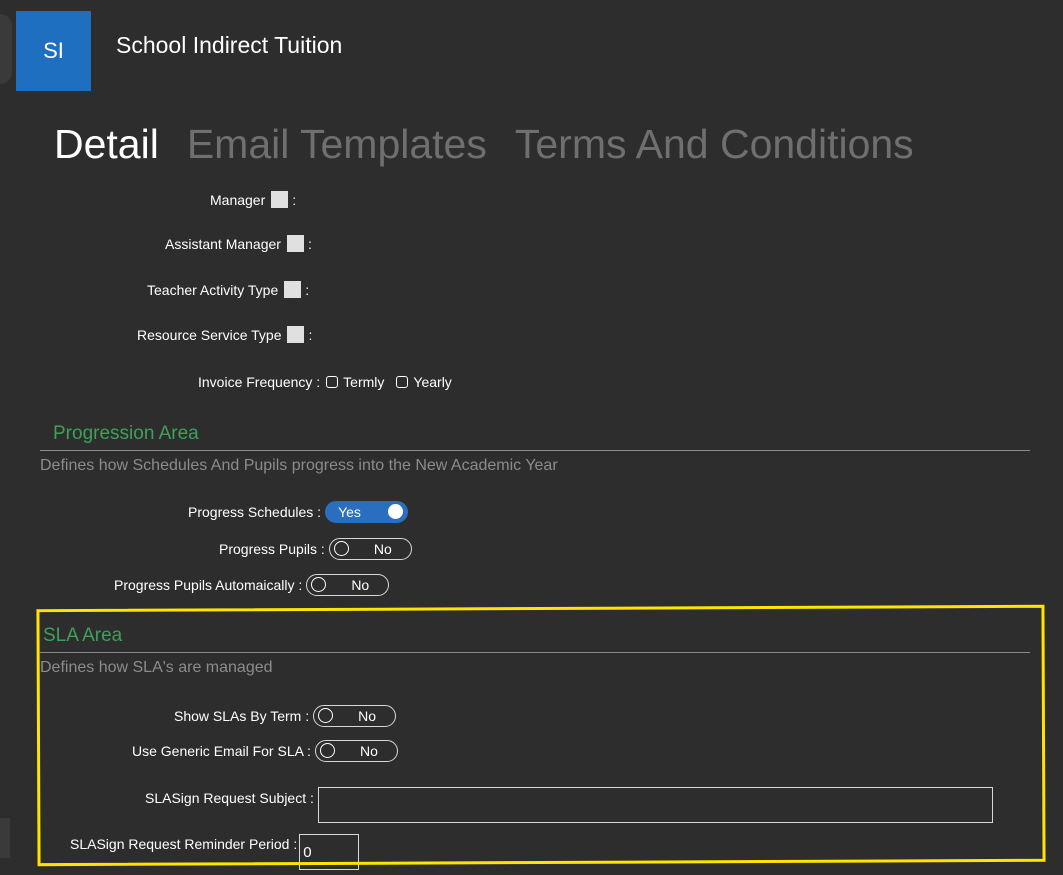 The width and height of the screenshot is (1063, 875). What do you see at coordinates (535, 652) in the screenshot?
I see `sla-area-divider` at bounding box center [535, 652].